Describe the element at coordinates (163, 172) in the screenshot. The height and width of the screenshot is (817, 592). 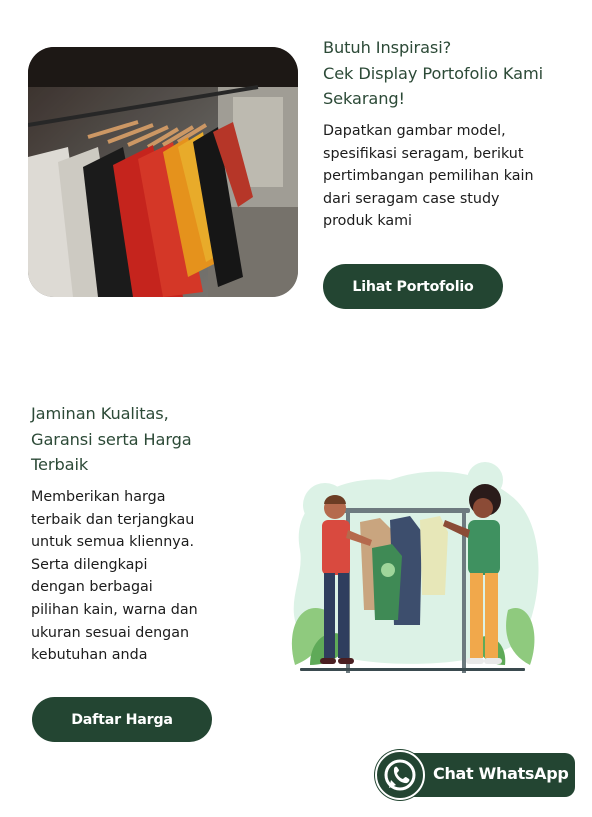
I see `clothing-rack-photo` at that location.